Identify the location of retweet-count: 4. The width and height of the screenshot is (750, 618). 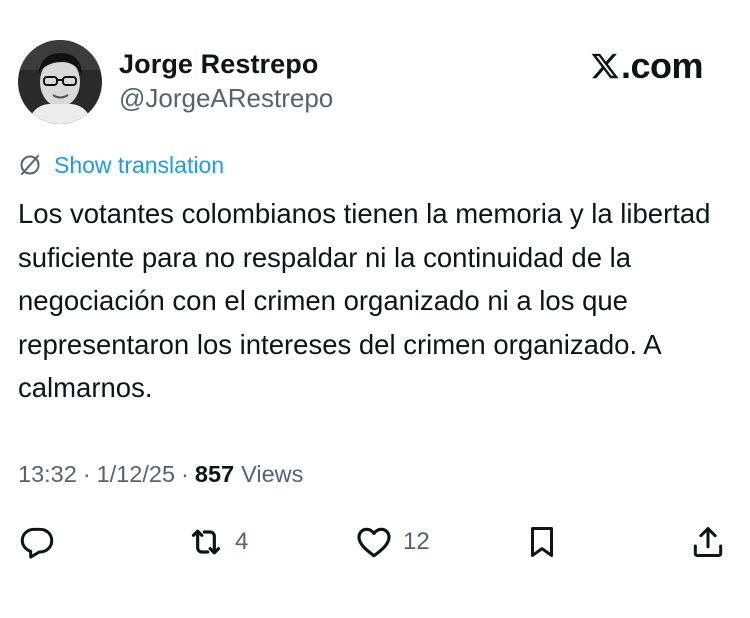
(242, 541).